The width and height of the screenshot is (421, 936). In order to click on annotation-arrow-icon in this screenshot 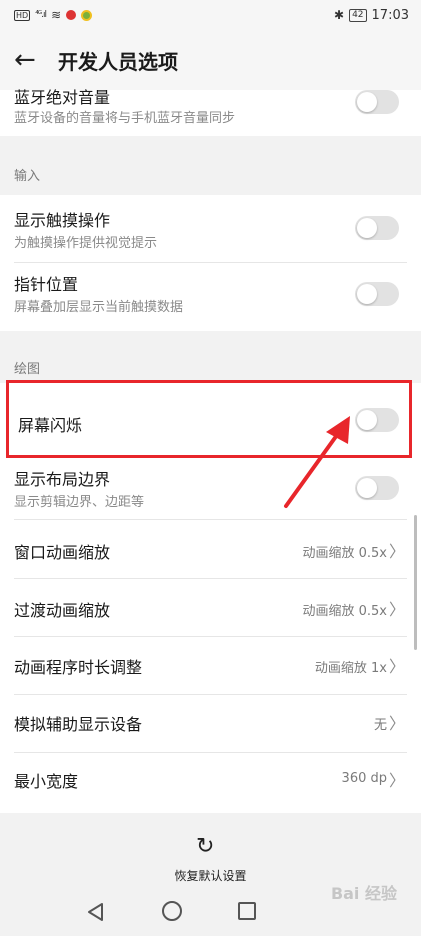, I will do `click(317, 462)`.